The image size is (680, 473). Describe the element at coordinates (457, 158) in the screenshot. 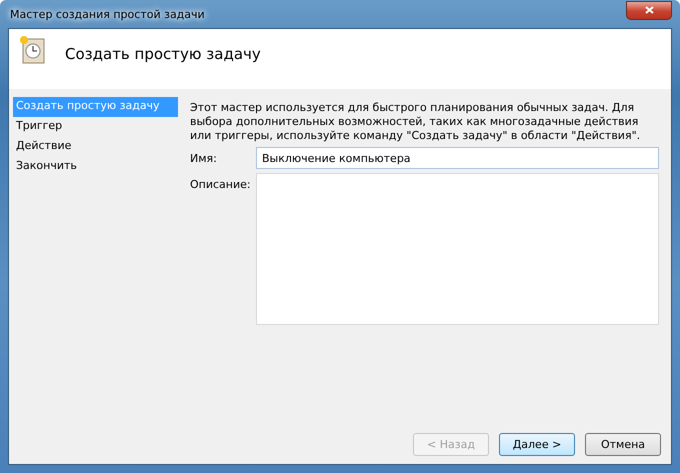

I see `name-field: Выключение компьютера` at that location.